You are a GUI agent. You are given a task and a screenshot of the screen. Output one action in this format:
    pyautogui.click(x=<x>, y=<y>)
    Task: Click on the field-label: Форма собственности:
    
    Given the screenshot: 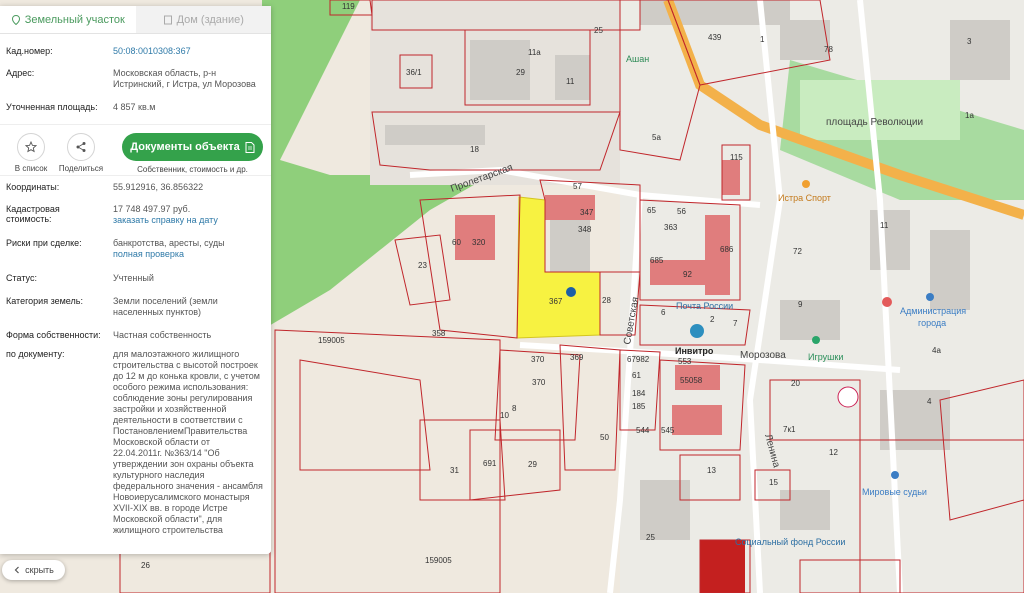 What is the action you would take?
    pyautogui.click(x=53, y=335)
    